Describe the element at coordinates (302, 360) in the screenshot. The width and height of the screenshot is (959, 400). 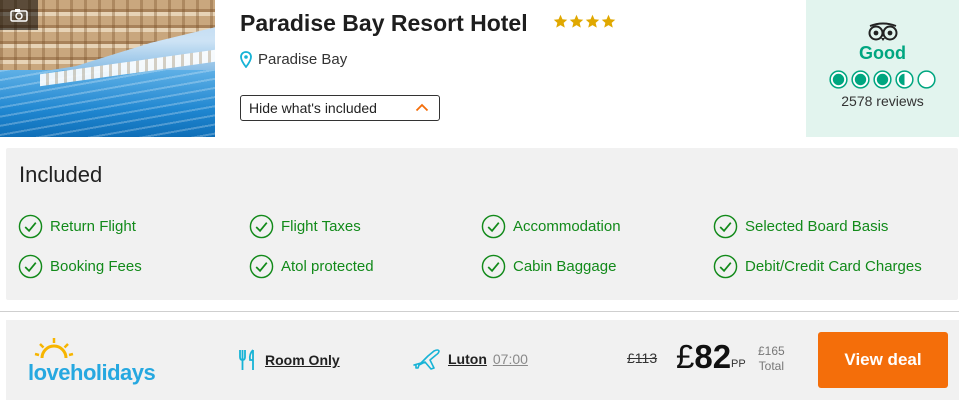
I see `board-basis-label: Room Only` at that location.